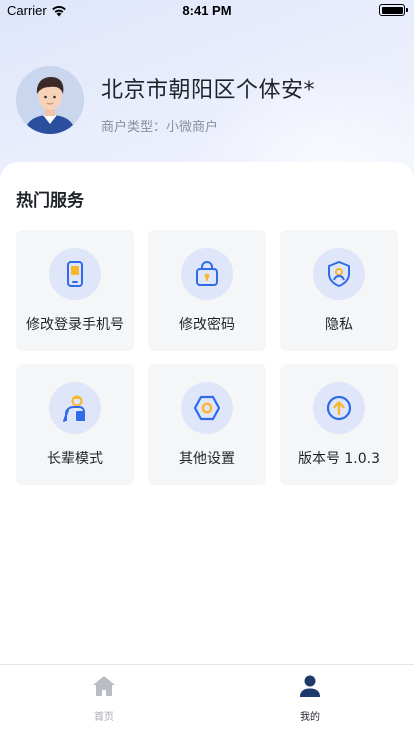 The image size is (414, 736). What do you see at coordinates (207, 459) in the screenshot?
I see `service-label: 其他设置` at bounding box center [207, 459].